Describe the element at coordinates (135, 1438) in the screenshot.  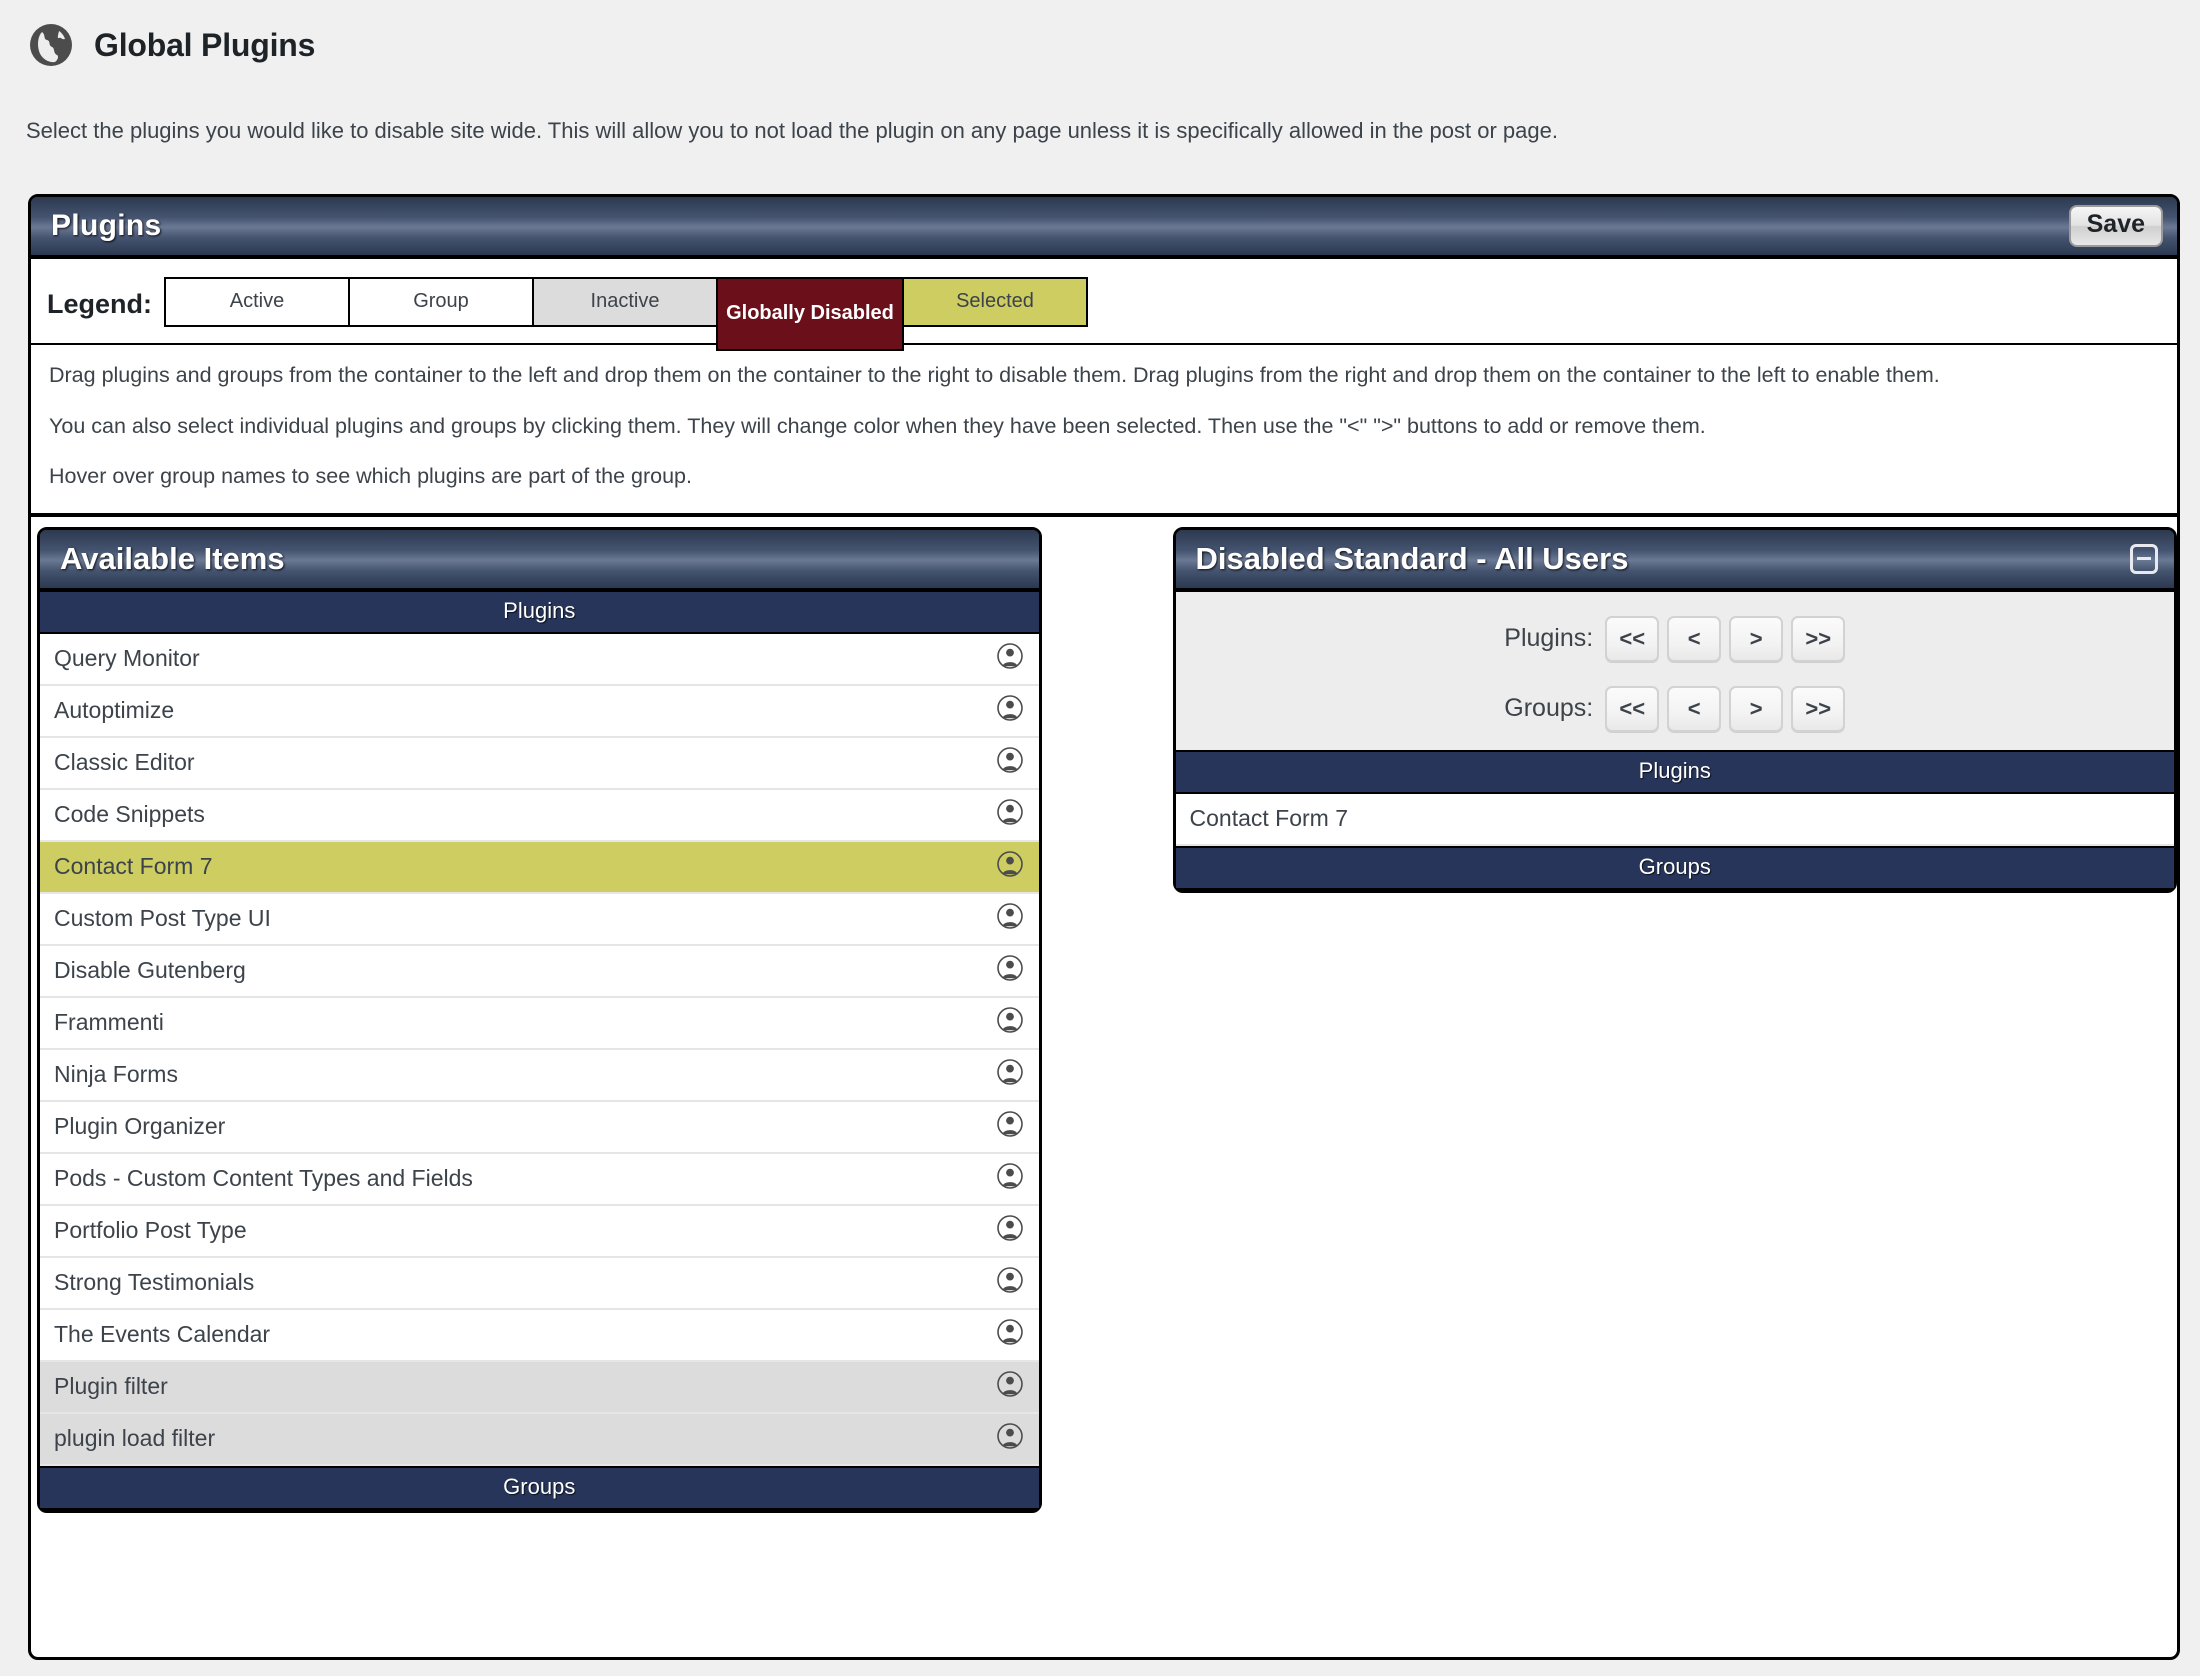
I see `list-item-label: plugin load filter` at that location.